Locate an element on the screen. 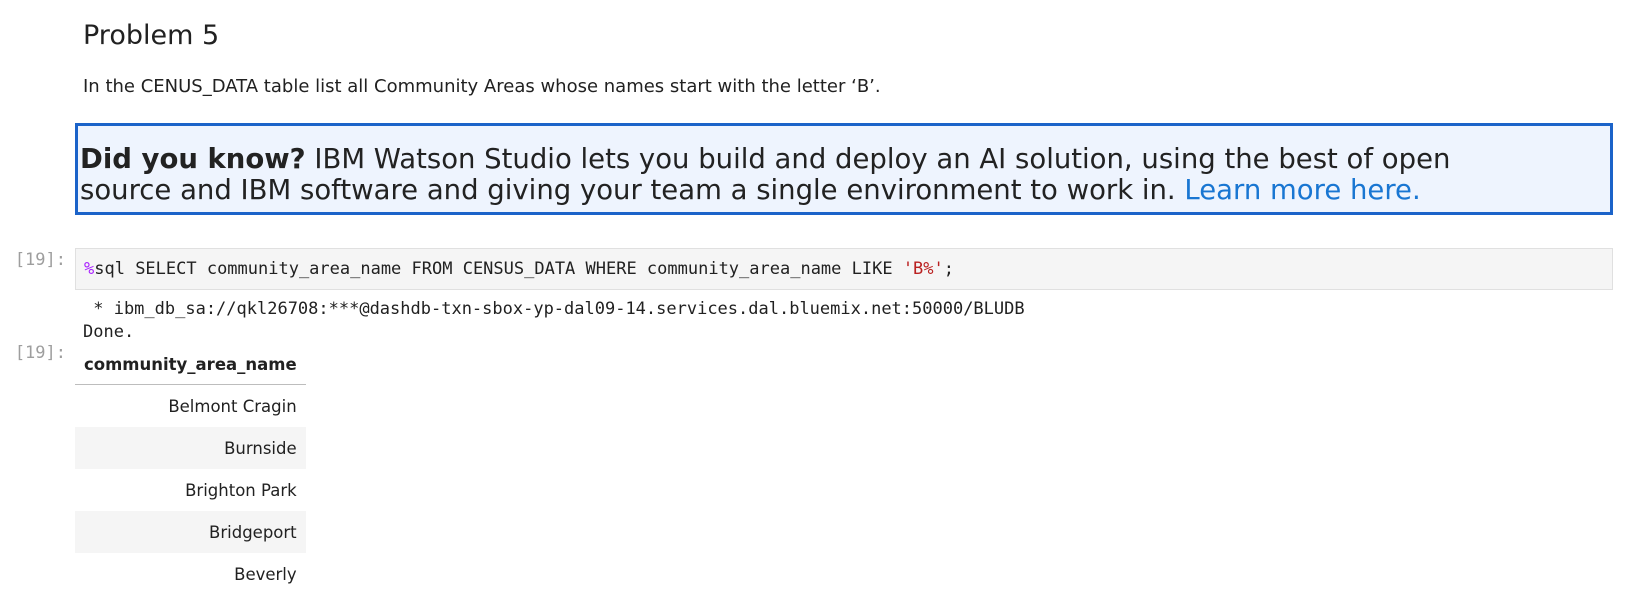 The width and height of the screenshot is (1626, 614). table-cell: Beverly is located at coordinates (265, 574).